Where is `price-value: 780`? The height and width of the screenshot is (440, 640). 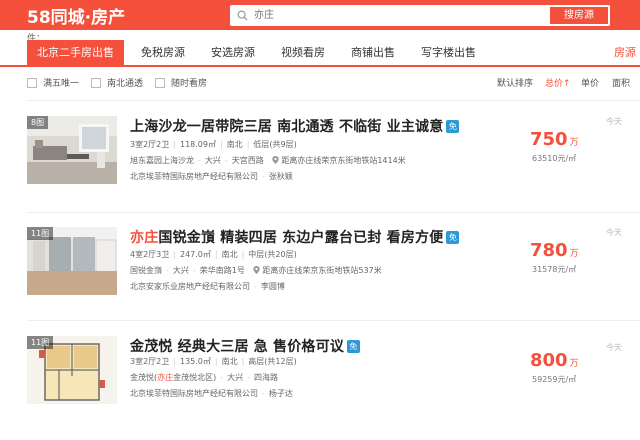 price-value: 780 is located at coordinates (549, 250).